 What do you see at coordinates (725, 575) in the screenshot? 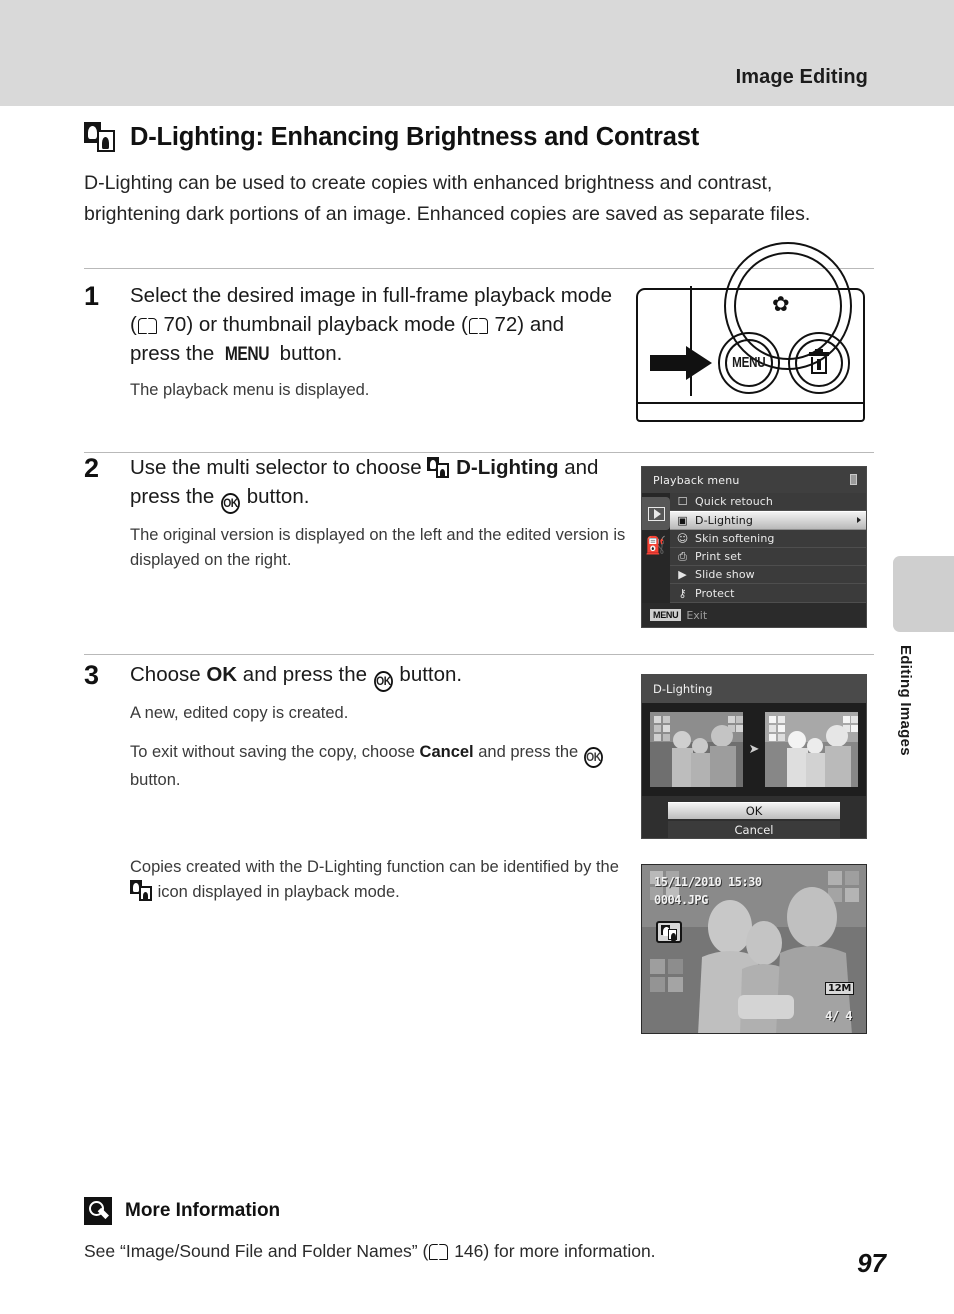
I see `menu-item-label: Slide show` at bounding box center [725, 575].